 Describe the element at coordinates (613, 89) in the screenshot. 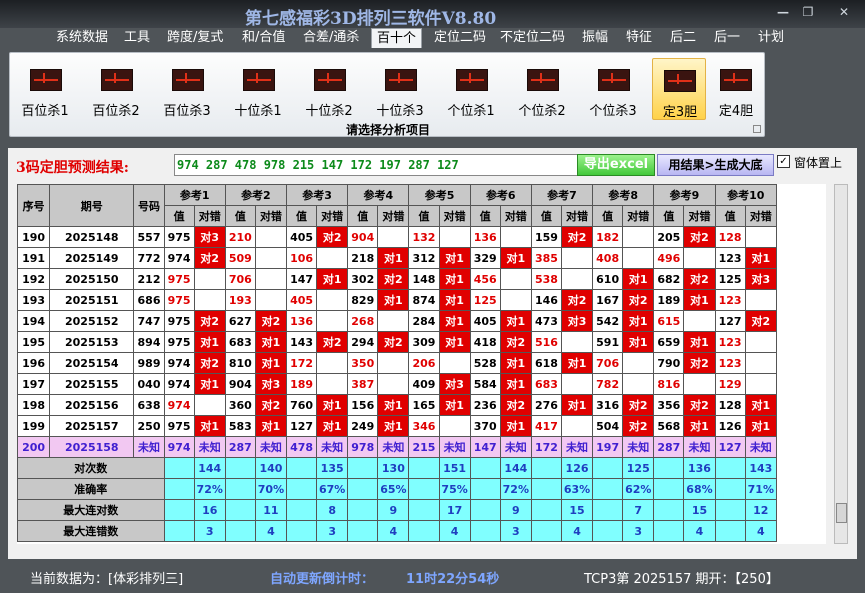

I see `ribbon-kill-units-3: 个位杀3` at that location.